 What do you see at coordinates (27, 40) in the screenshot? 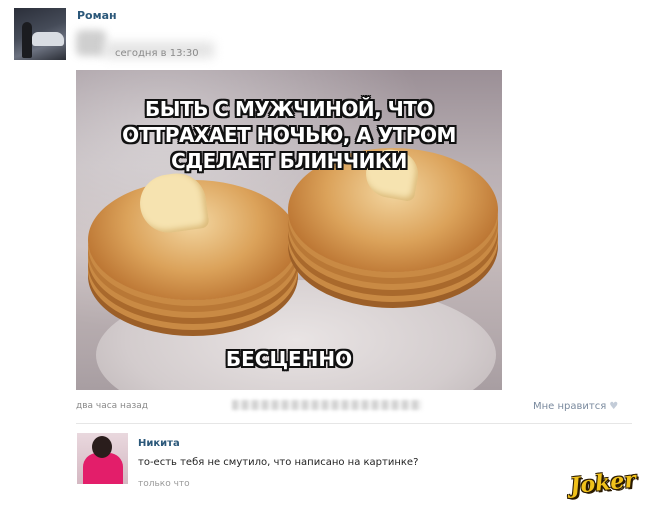
I see `avatar-person` at bounding box center [27, 40].